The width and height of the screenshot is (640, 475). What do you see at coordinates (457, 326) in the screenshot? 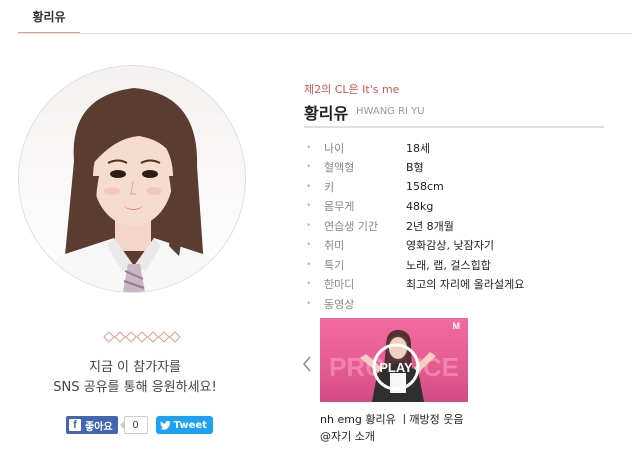
I see `channel-logo: M` at bounding box center [457, 326].